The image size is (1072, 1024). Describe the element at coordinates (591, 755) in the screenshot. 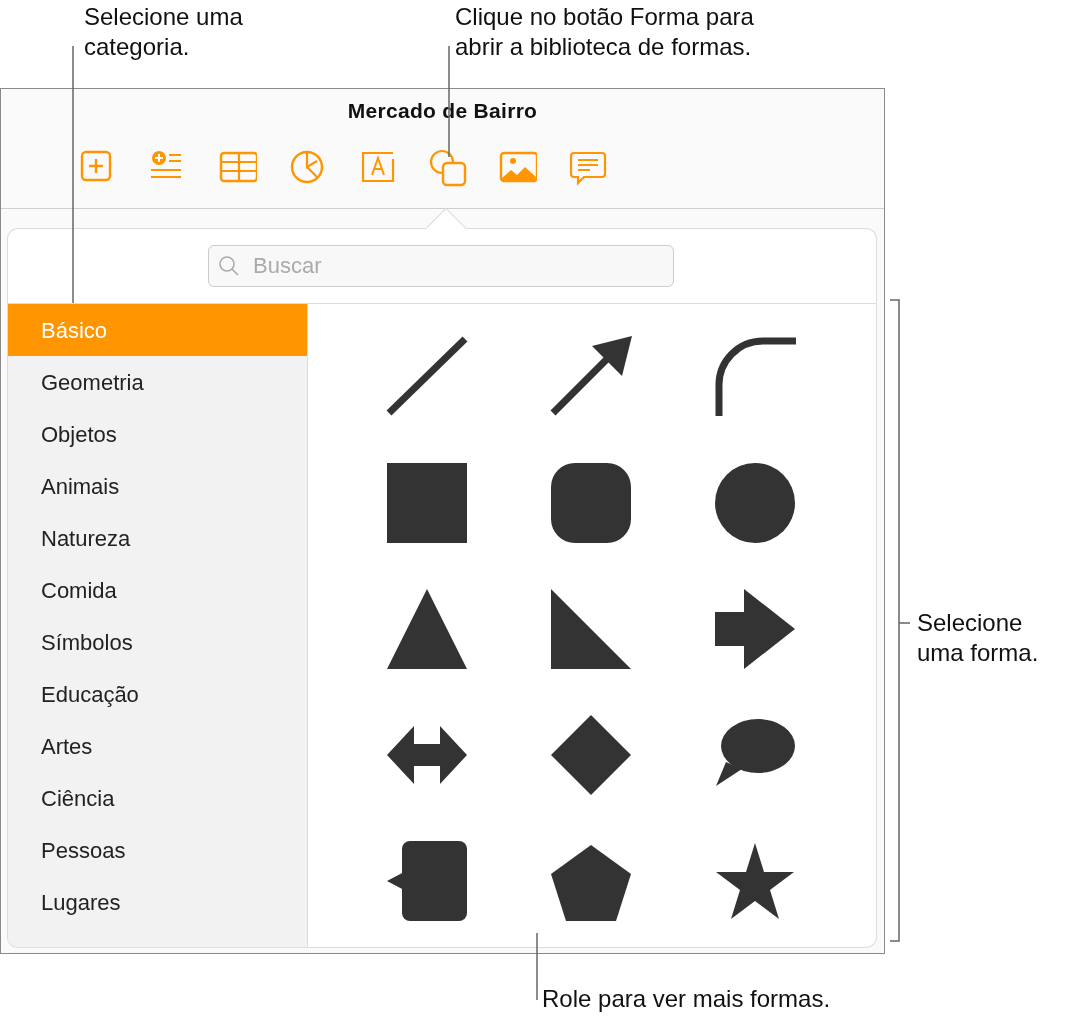

I see `diamond-icon` at that location.